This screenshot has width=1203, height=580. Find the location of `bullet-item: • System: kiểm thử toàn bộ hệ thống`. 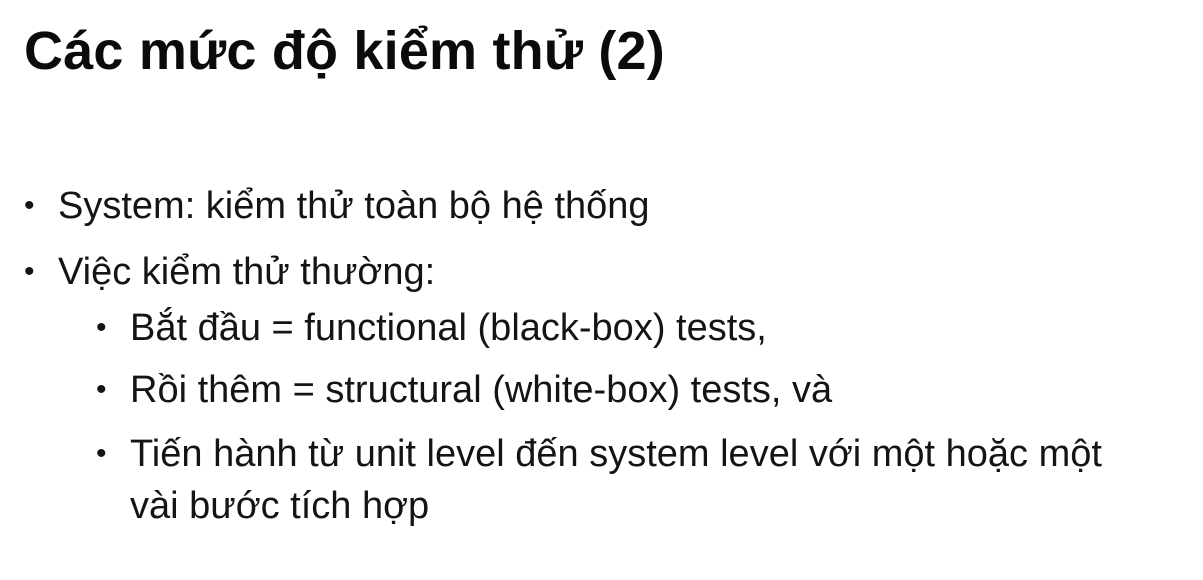

bullet-item: • System: kiểm thử toàn bộ hệ thống is located at coordinates (604, 206).